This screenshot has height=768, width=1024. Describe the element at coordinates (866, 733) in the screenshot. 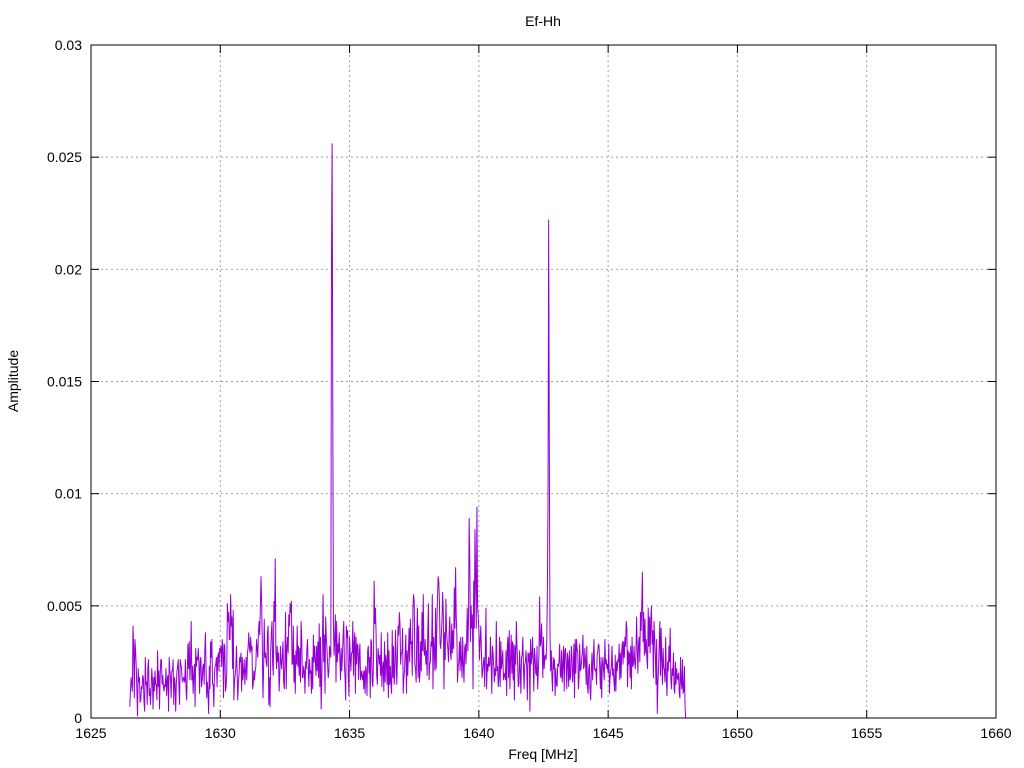

I see `x-tick-label: 1655` at that location.